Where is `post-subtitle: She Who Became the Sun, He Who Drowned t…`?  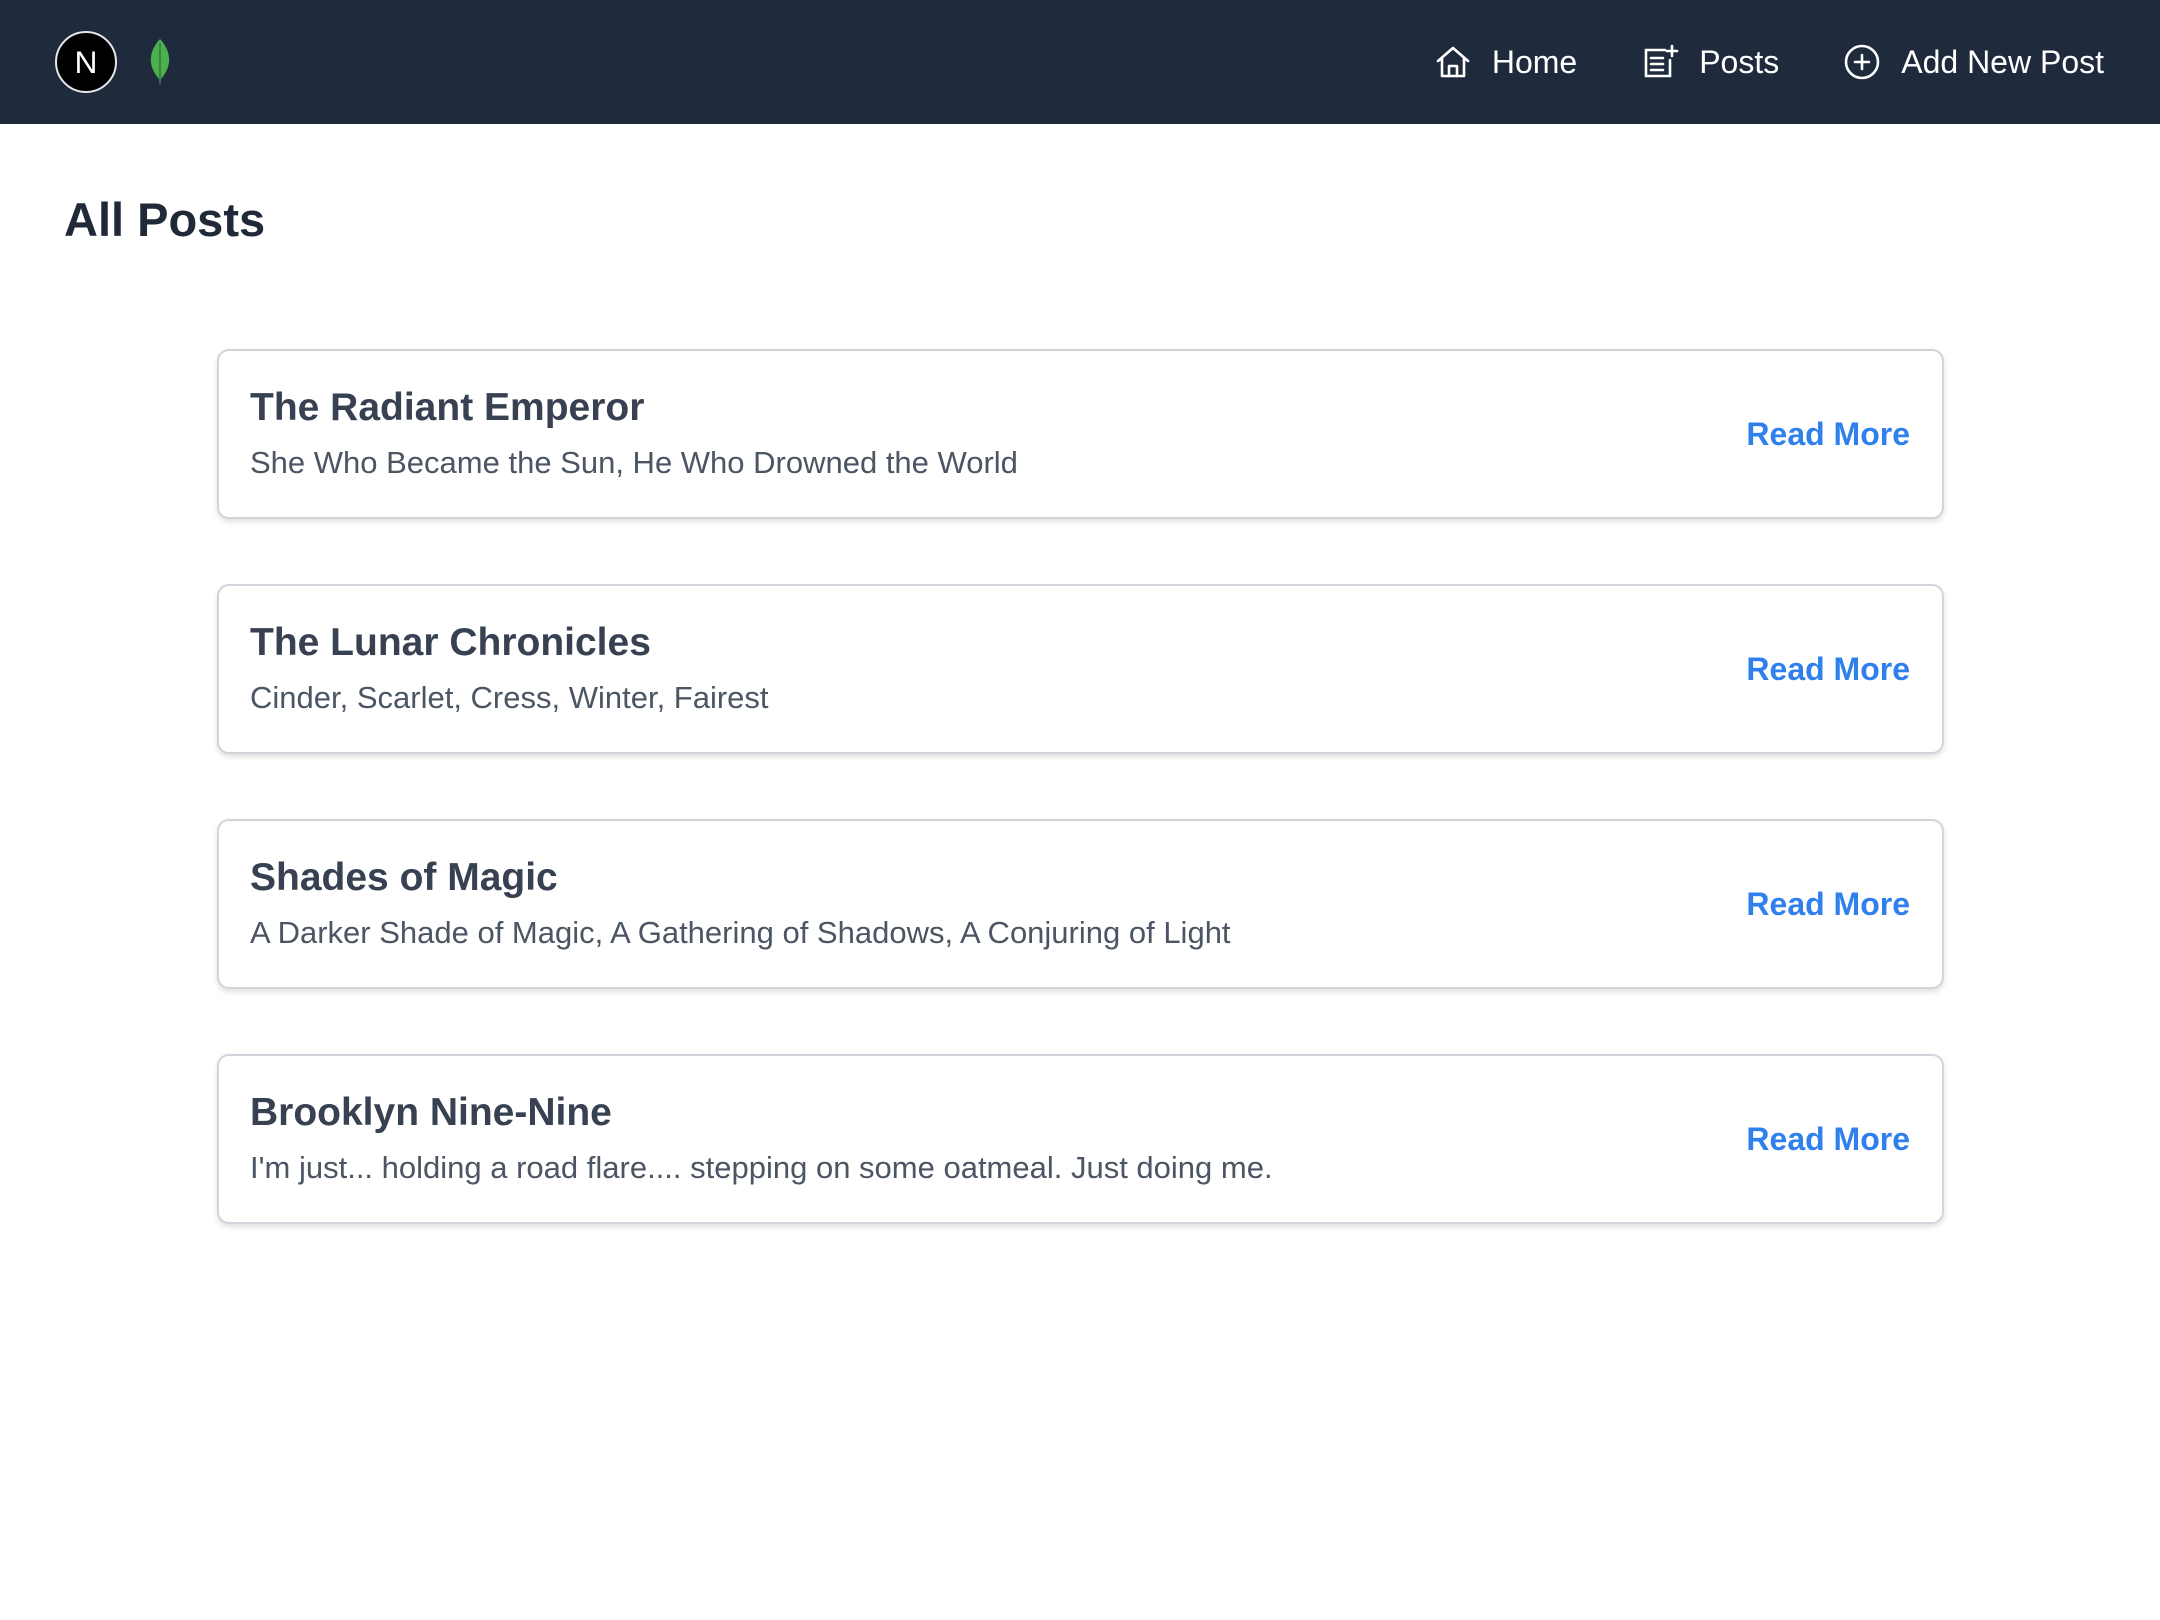
post-subtitle: She Who Became the Sun, He Who Drowned t… is located at coordinates (634, 462).